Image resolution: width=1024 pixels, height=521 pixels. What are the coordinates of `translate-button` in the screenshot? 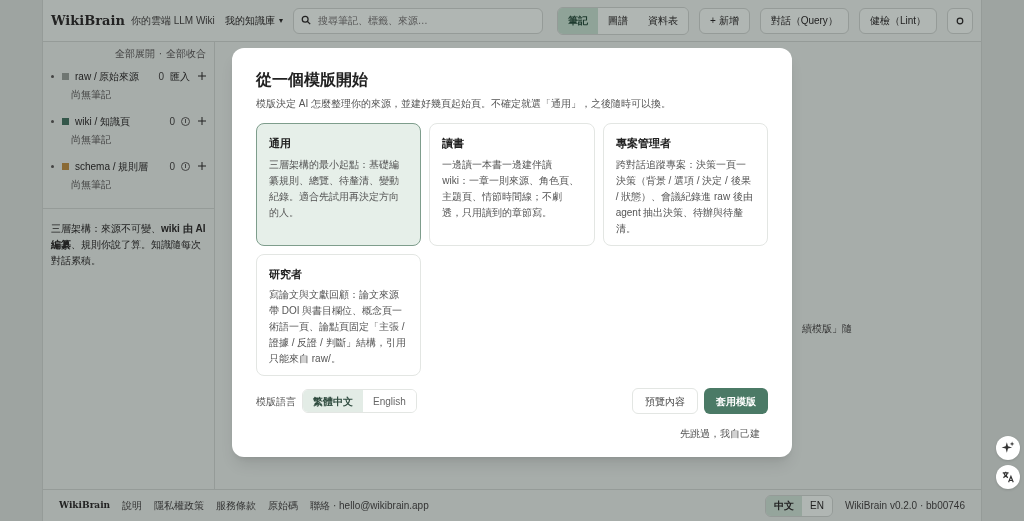 It's located at (1008, 477).